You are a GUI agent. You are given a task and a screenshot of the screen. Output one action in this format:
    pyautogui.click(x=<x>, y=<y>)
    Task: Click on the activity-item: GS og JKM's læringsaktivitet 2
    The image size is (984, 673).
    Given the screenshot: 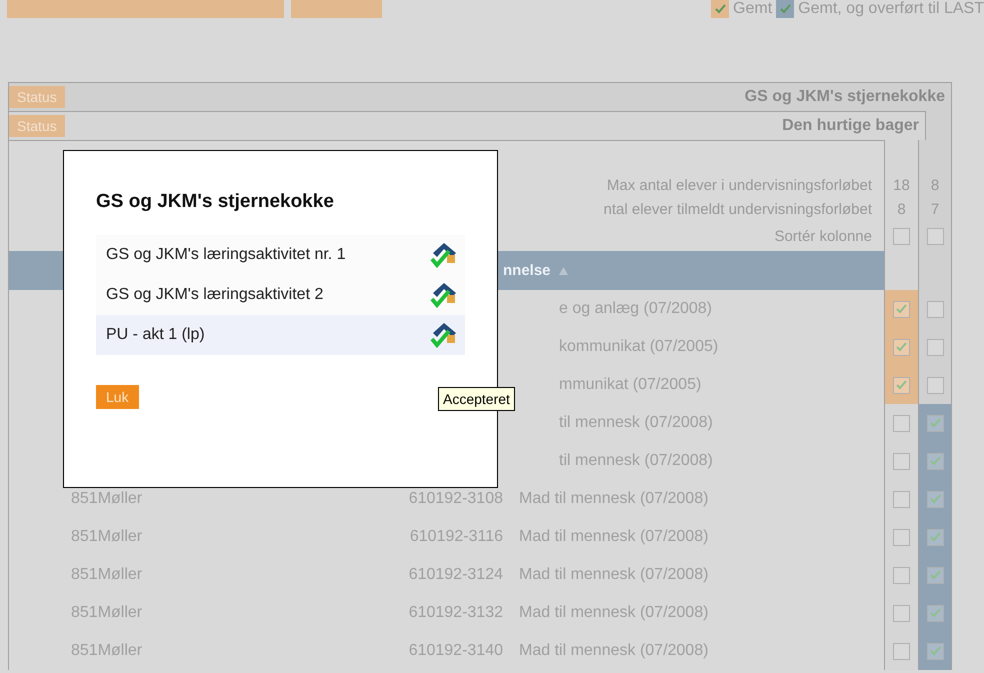 What is the action you would take?
    pyautogui.click(x=280, y=295)
    